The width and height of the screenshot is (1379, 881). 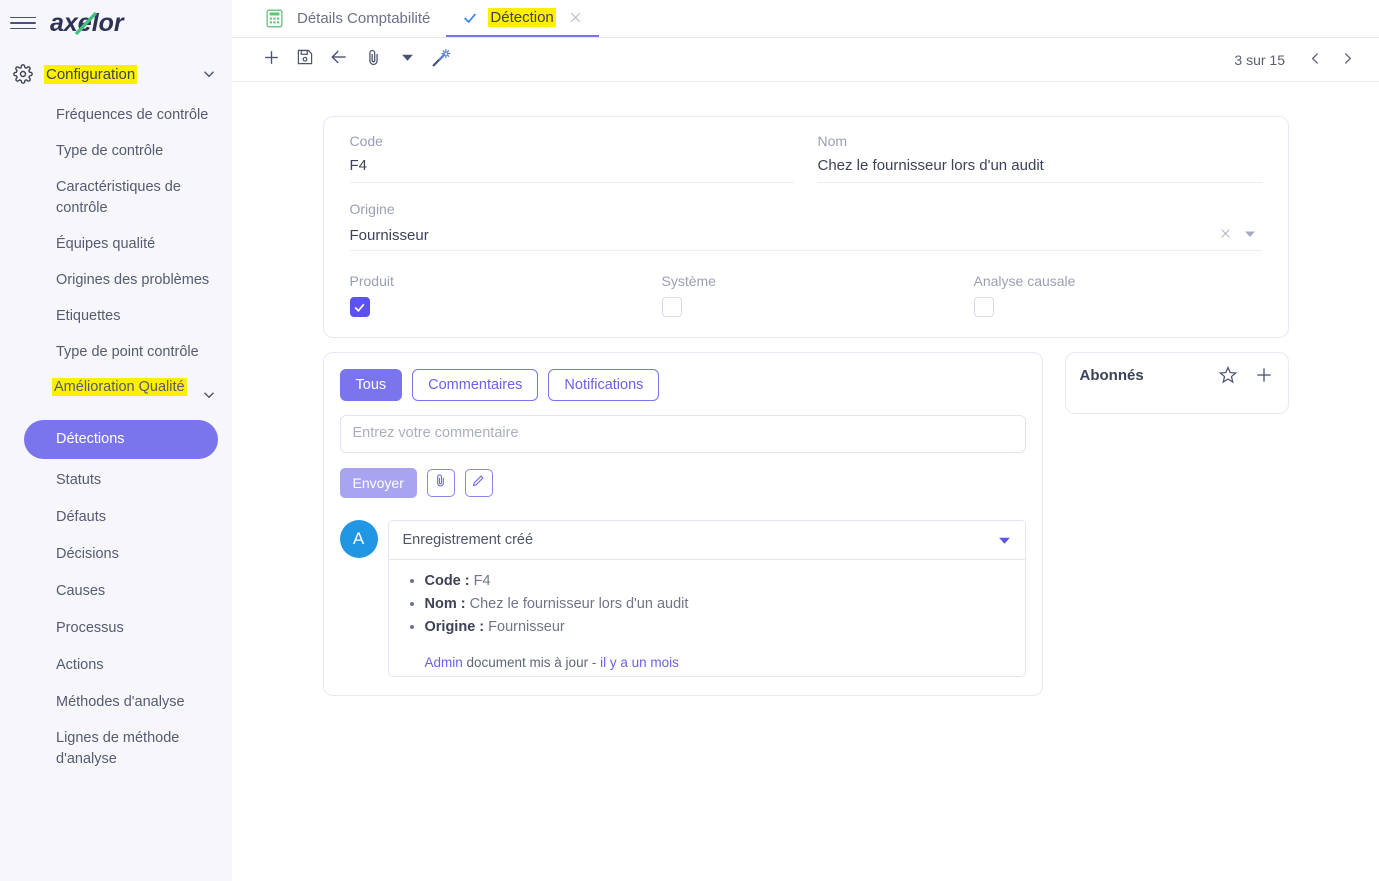 I want to click on send-button: Envoyer, so click(x=378, y=483).